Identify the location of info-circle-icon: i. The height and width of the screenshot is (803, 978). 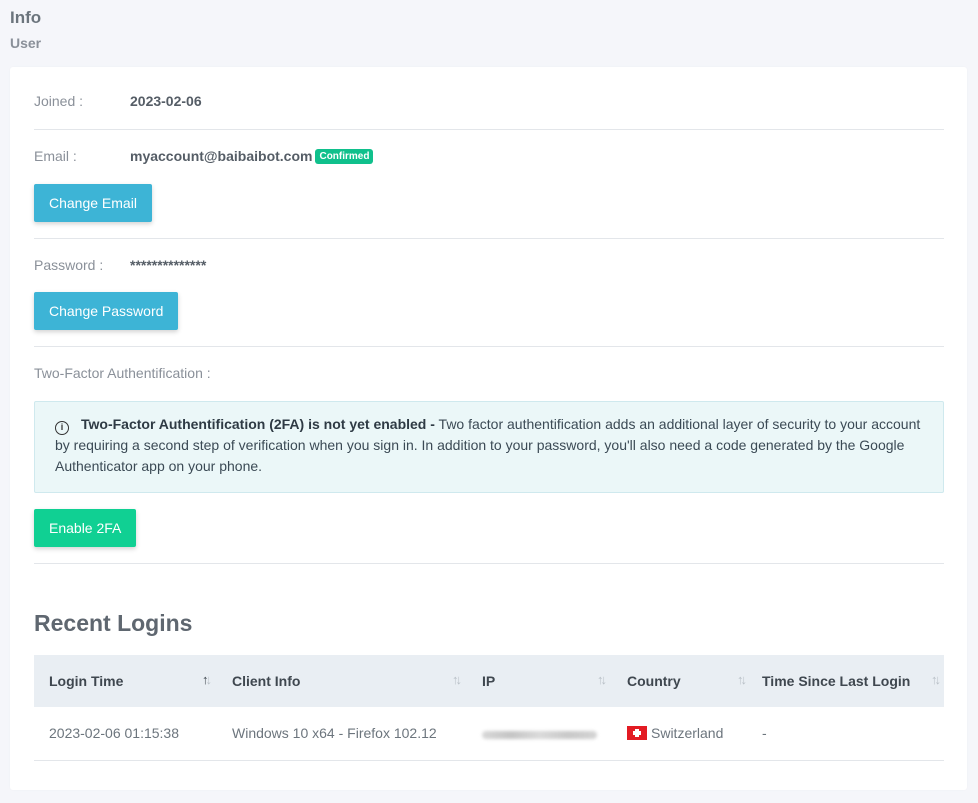
(62, 428).